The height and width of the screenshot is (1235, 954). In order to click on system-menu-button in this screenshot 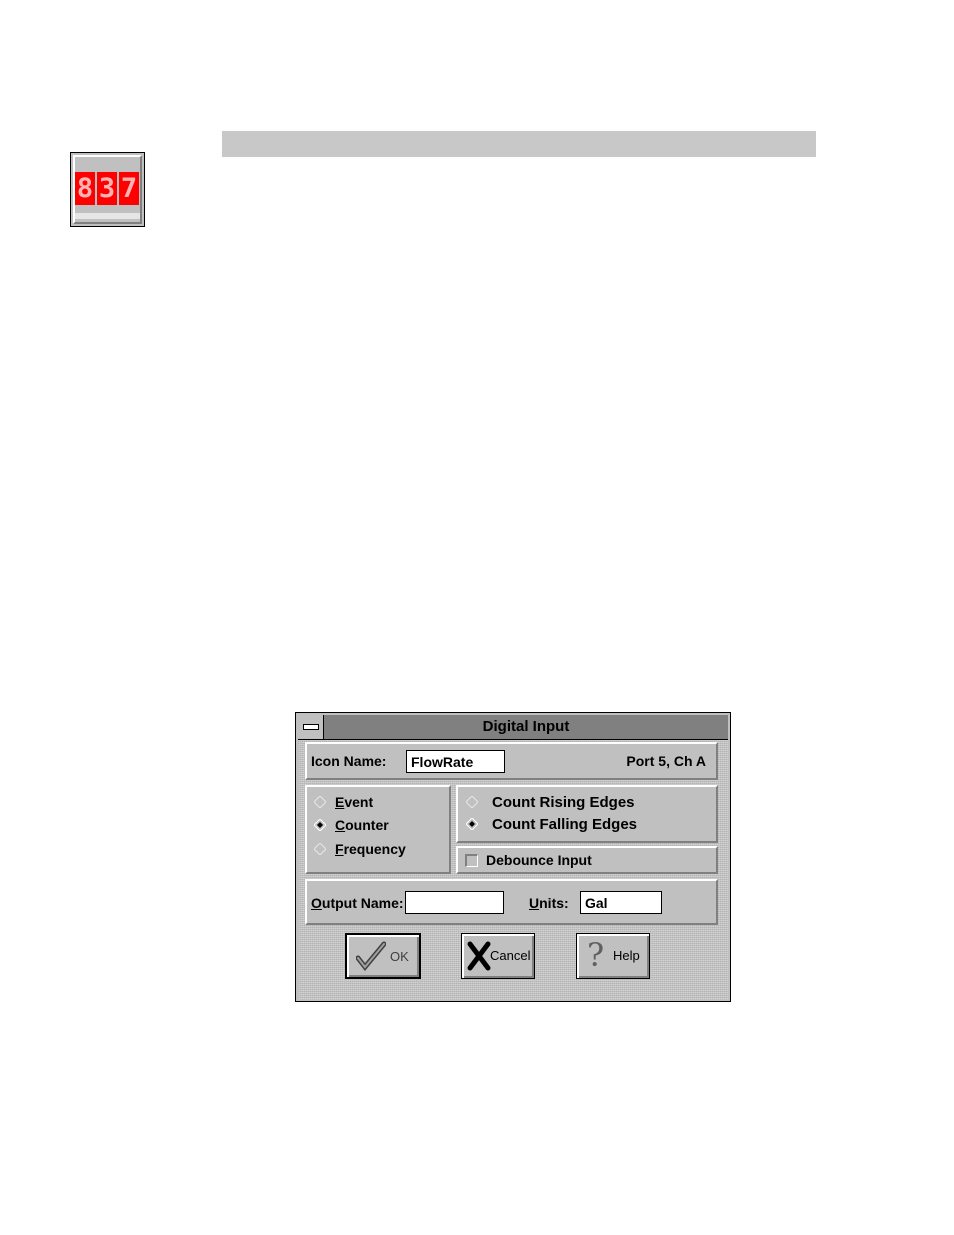, I will do `click(311, 727)`.